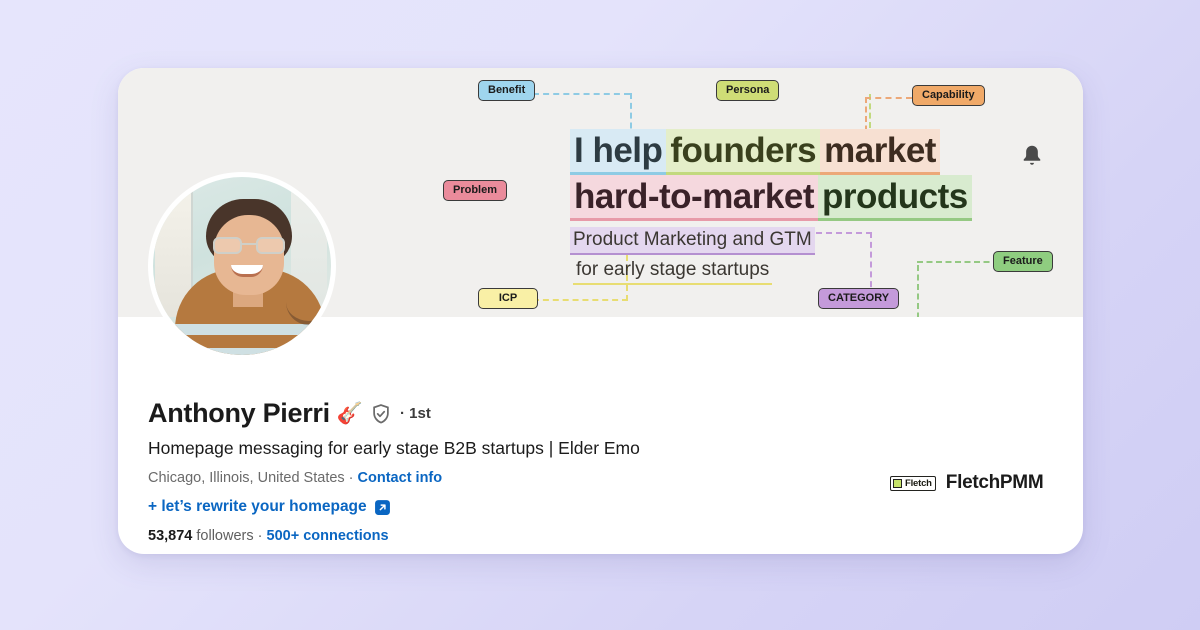  What do you see at coordinates (880, 152) in the screenshot?
I see `headline-segment-capability: market` at bounding box center [880, 152].